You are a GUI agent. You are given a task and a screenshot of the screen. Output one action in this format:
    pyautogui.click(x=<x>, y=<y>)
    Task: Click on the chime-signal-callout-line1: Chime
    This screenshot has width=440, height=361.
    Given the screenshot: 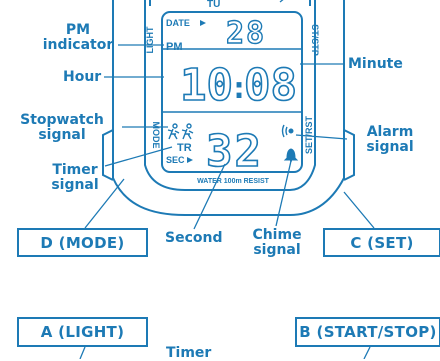 What is the action you would take?
    pyautogui.click(x=277, y=235)
    